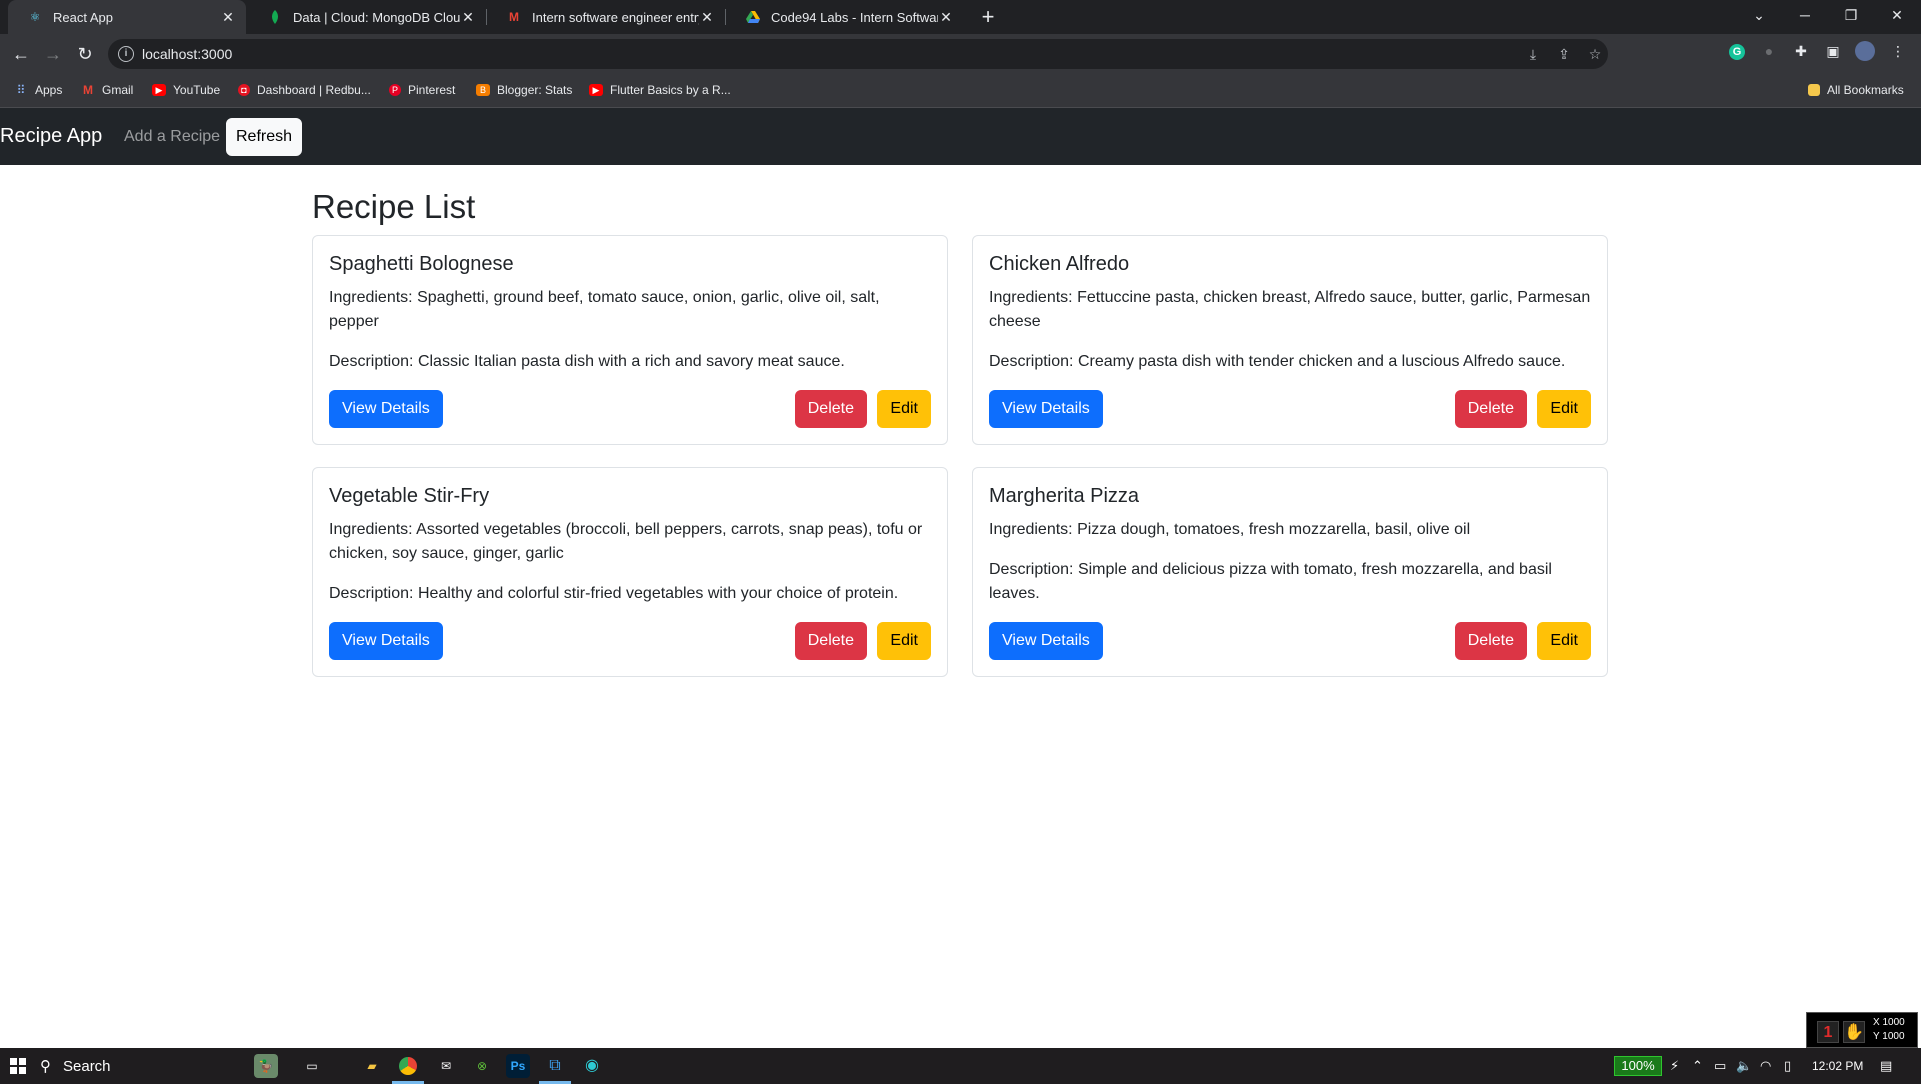 This screenshot has width=1921, height=1084. I want to click on back-arrow-icon: ←, so click(21, 54).